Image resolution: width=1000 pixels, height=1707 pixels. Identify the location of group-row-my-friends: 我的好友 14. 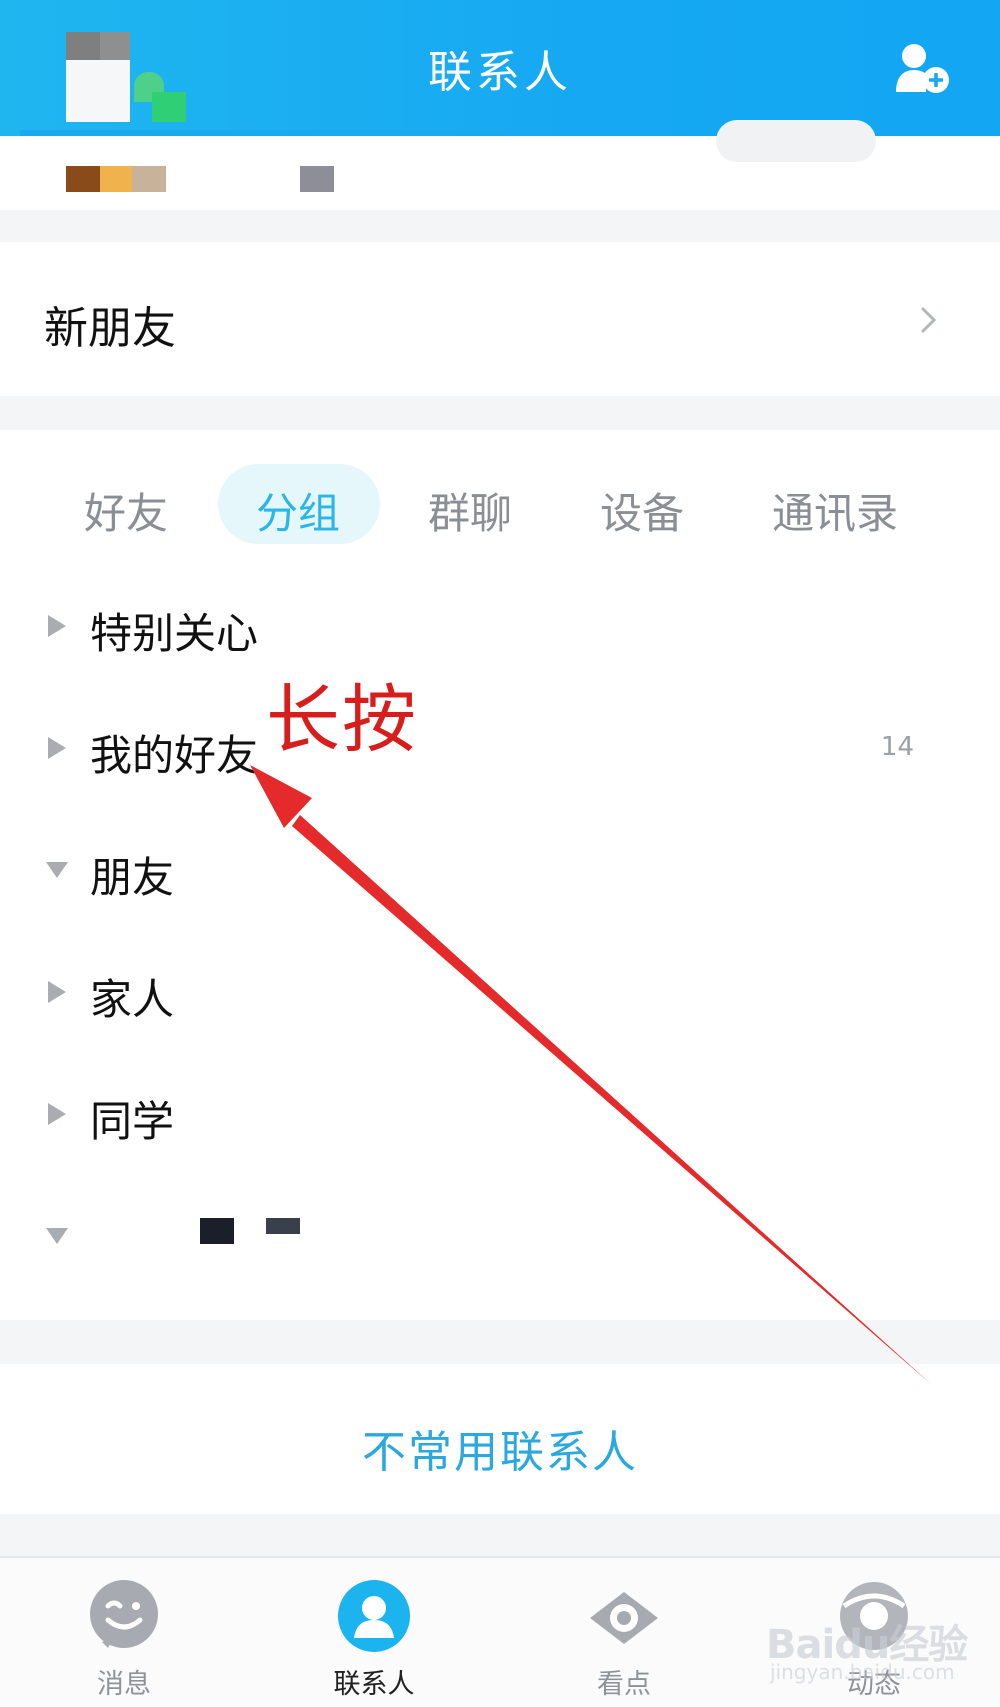
(500, 752).